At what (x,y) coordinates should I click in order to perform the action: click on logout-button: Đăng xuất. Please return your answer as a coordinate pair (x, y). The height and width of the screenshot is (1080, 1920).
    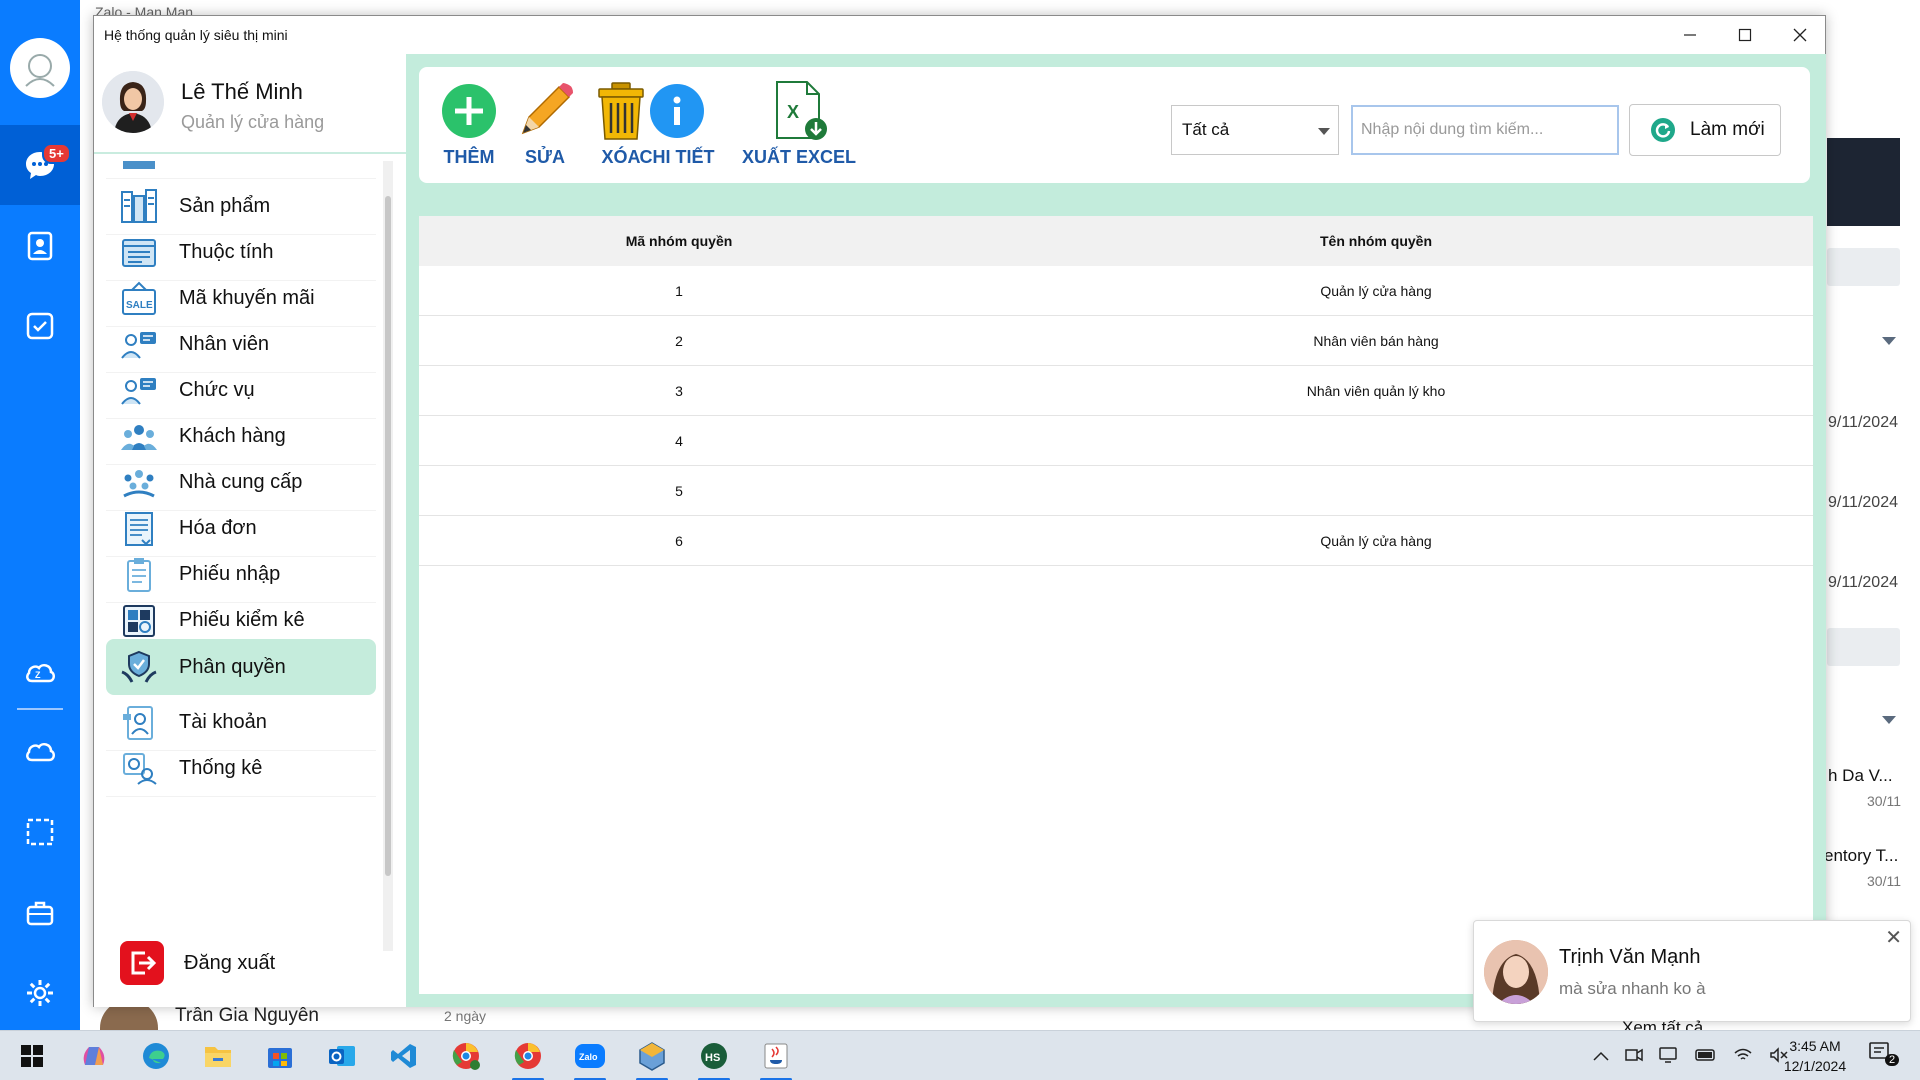
    Looking at the image, I should click on (241, 963).